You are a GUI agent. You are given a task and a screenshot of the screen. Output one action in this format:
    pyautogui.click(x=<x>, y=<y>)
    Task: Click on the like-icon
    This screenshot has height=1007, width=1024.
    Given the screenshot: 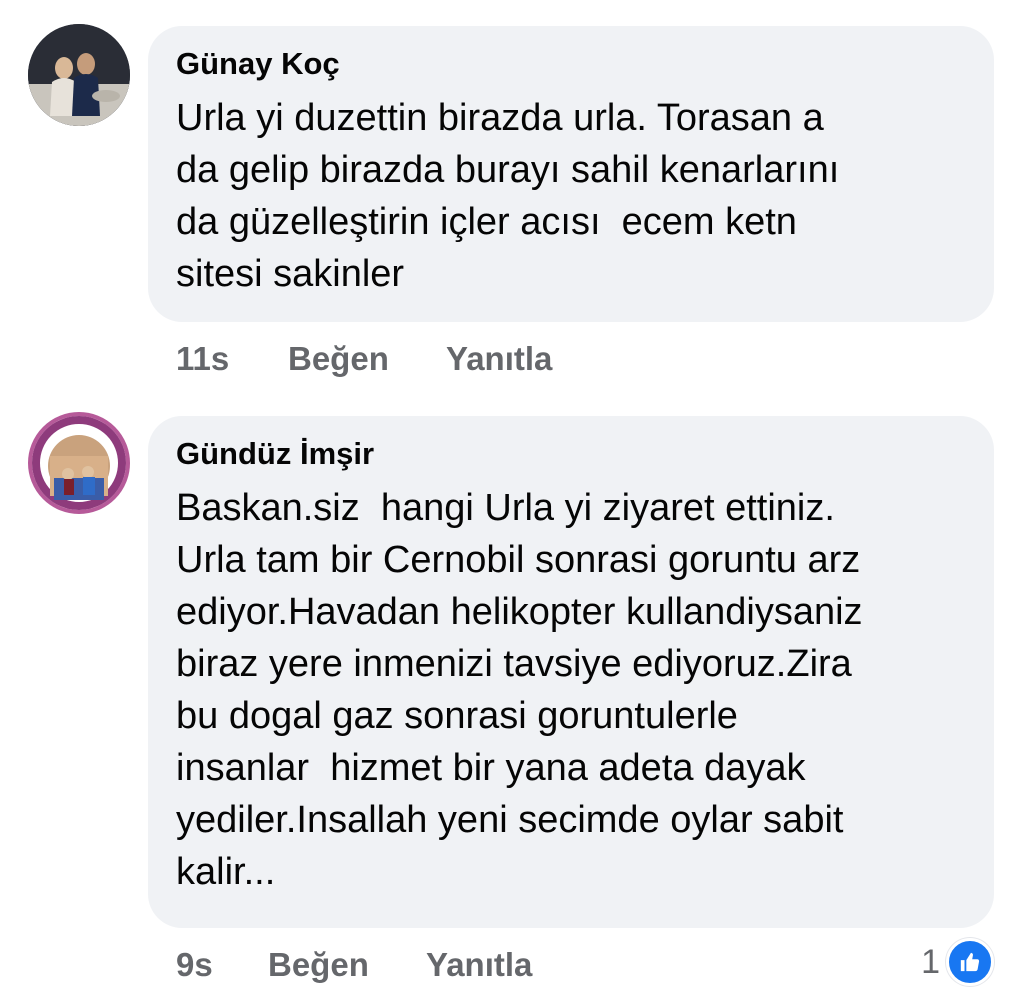 What is the action you would take?
    pyautogui.click(x=970, y=962)
    